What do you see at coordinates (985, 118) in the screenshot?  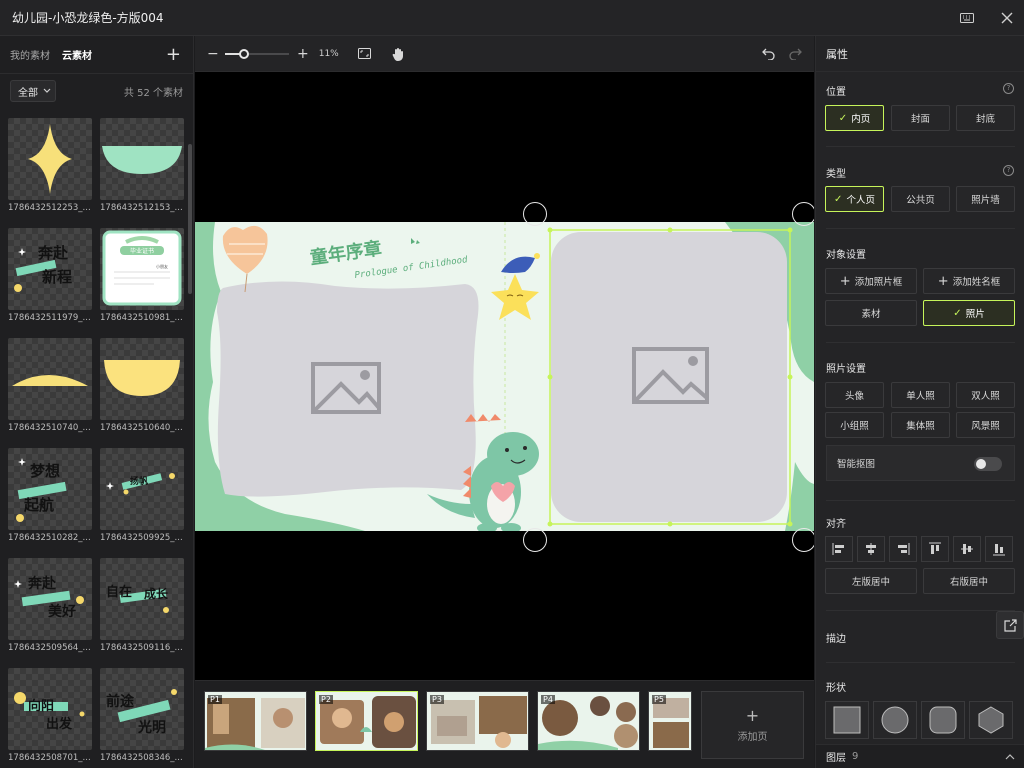 I see `position-back-button: 封底` at bounding box center [985, 118].